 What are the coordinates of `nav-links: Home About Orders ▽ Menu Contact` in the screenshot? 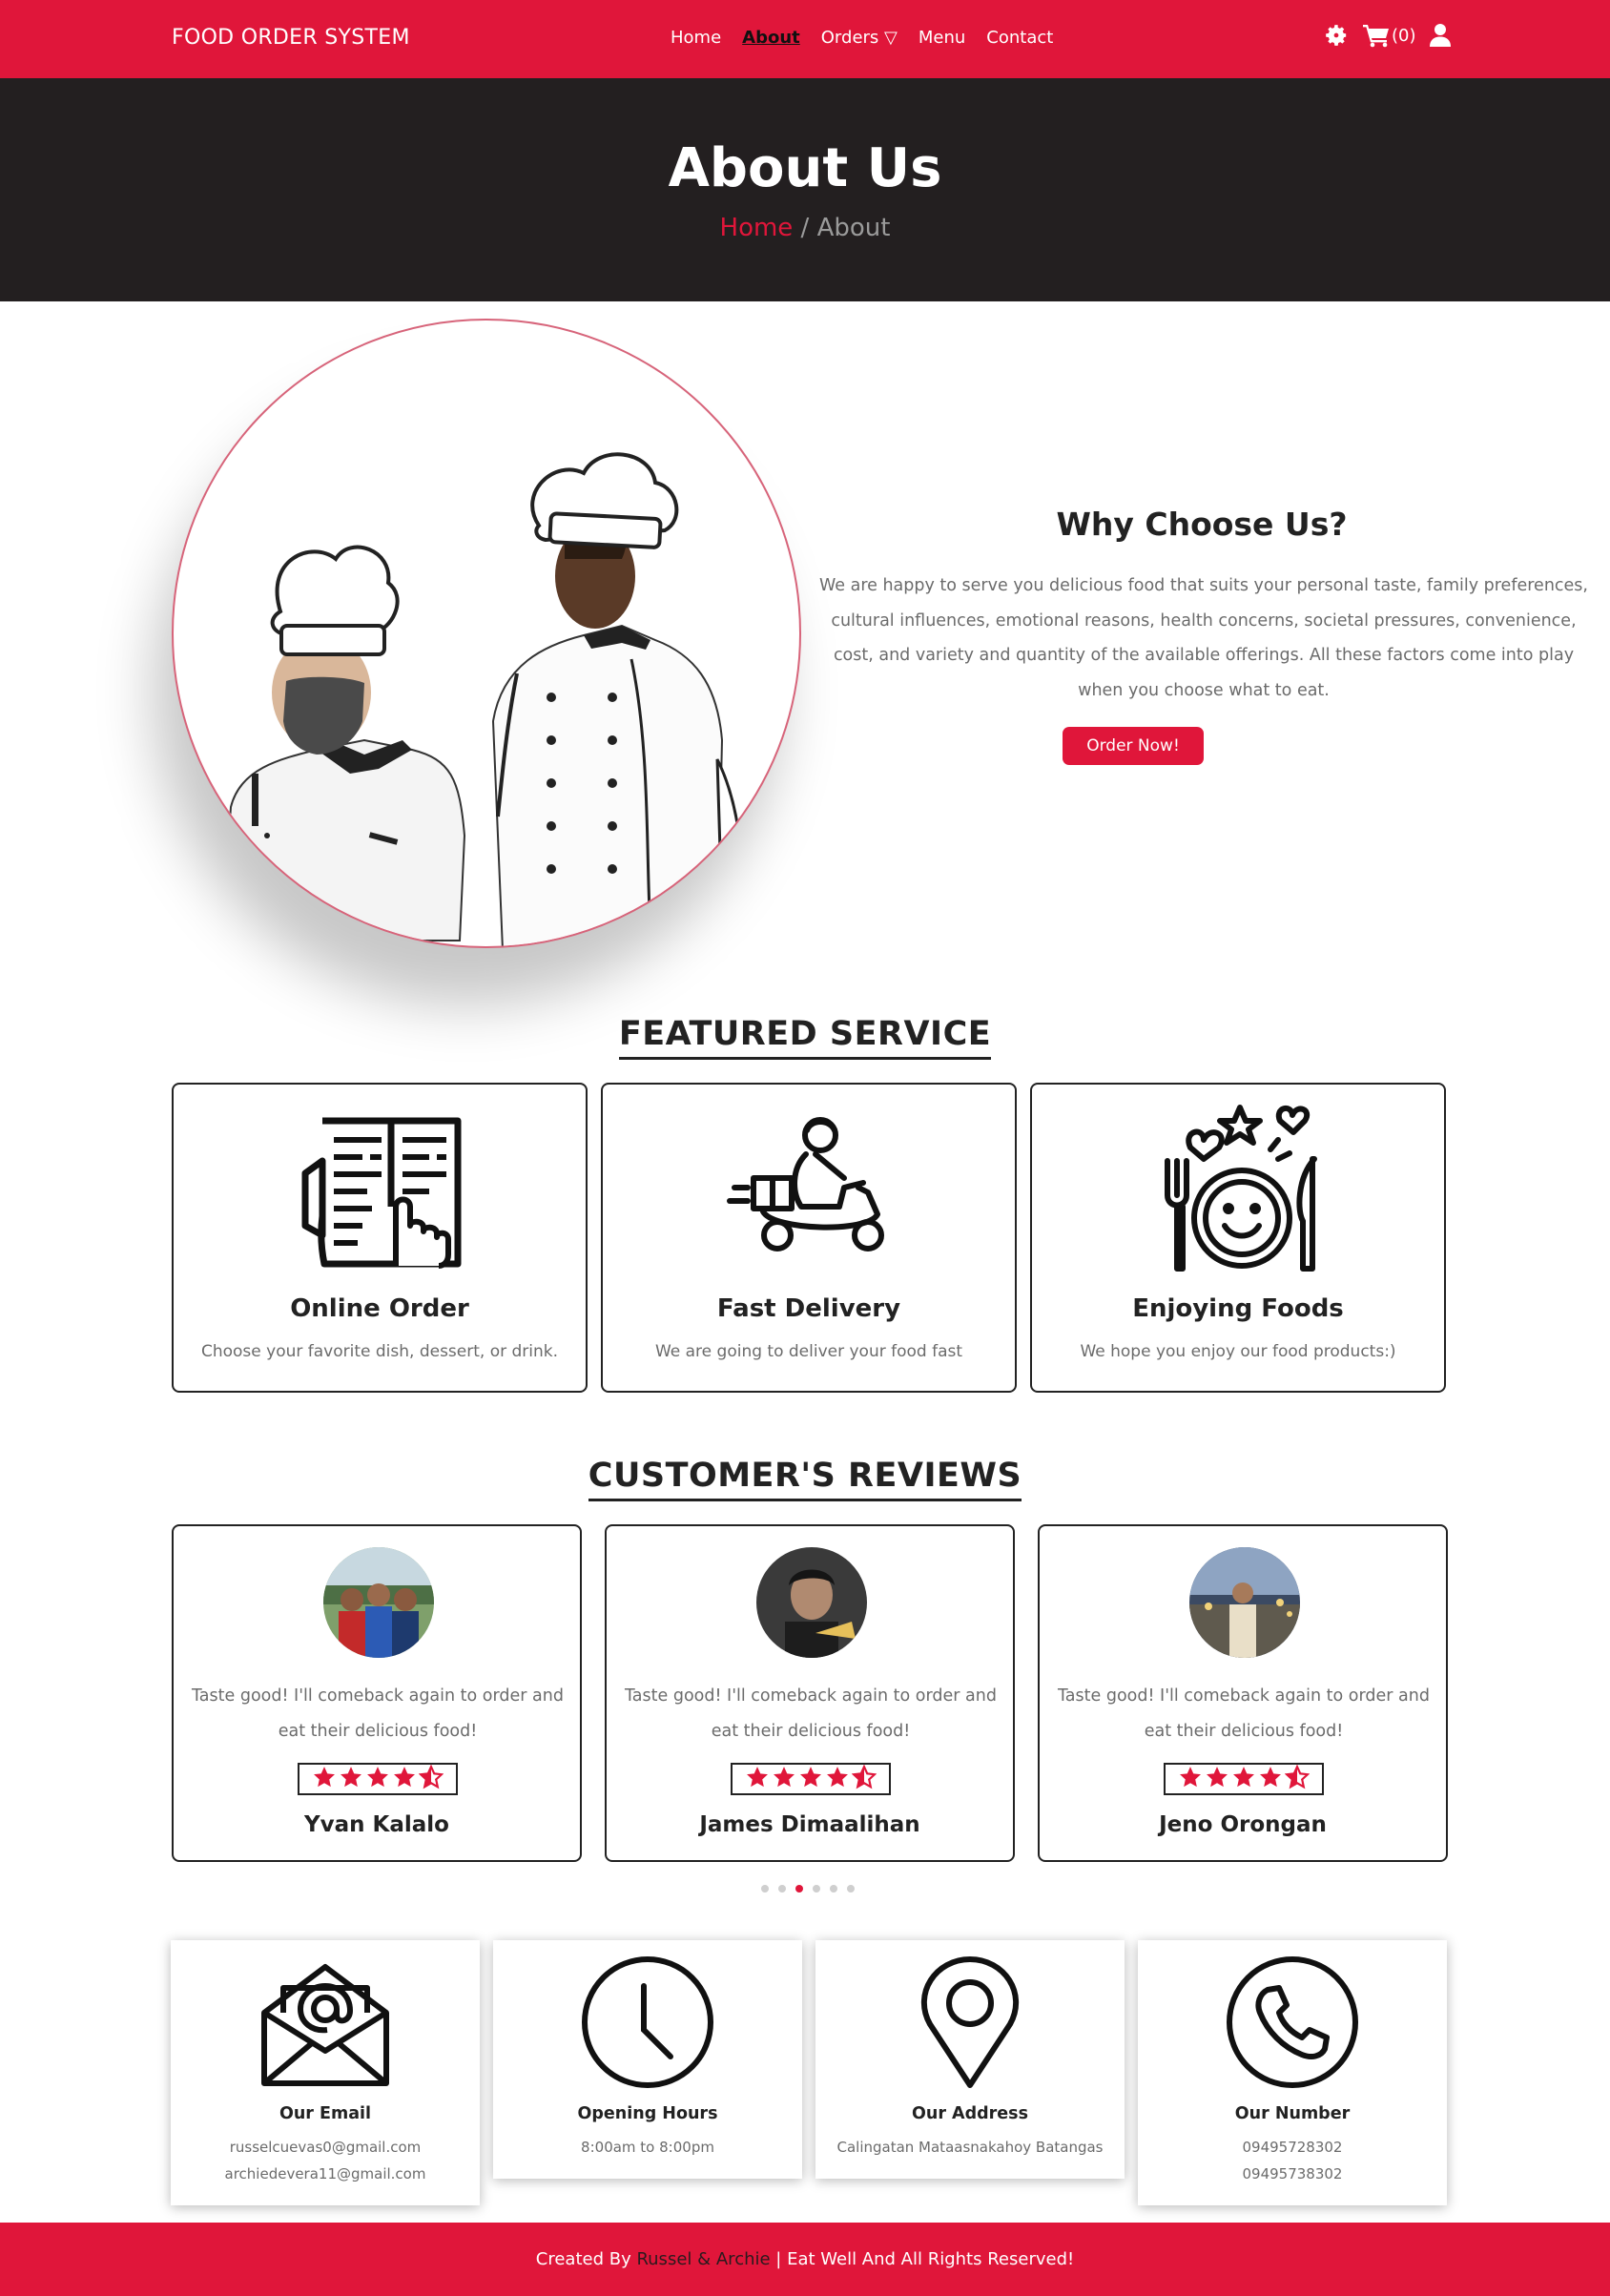 It's located at (862, 38).